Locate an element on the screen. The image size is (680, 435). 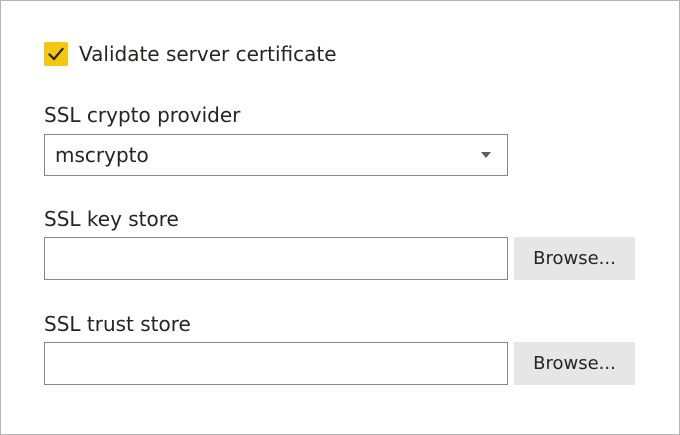
key-store-label: SSL key store is located at coordinates (111, 219).